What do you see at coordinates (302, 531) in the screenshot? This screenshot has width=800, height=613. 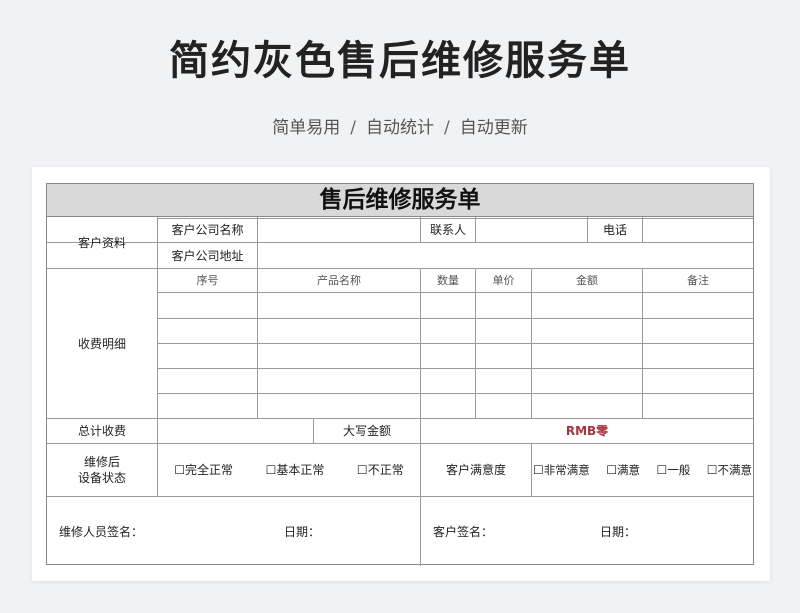 I see `technician-date-label: 日期：` at bounding box center [302, 531].